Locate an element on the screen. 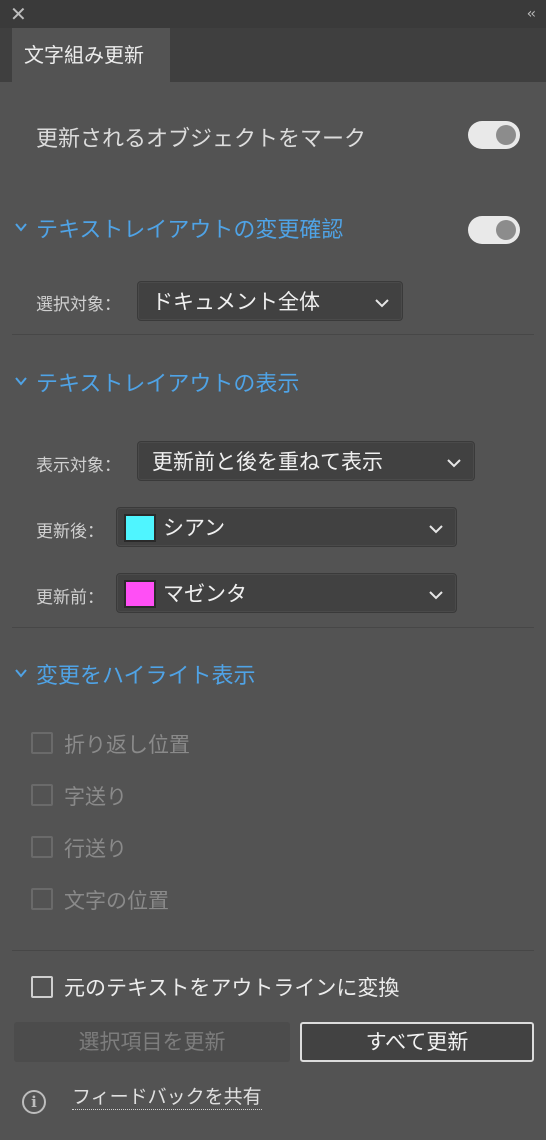 This screenshot has height=1140, width=546. update-all-button: すべて更新 is located at coordinates (417, 1042).